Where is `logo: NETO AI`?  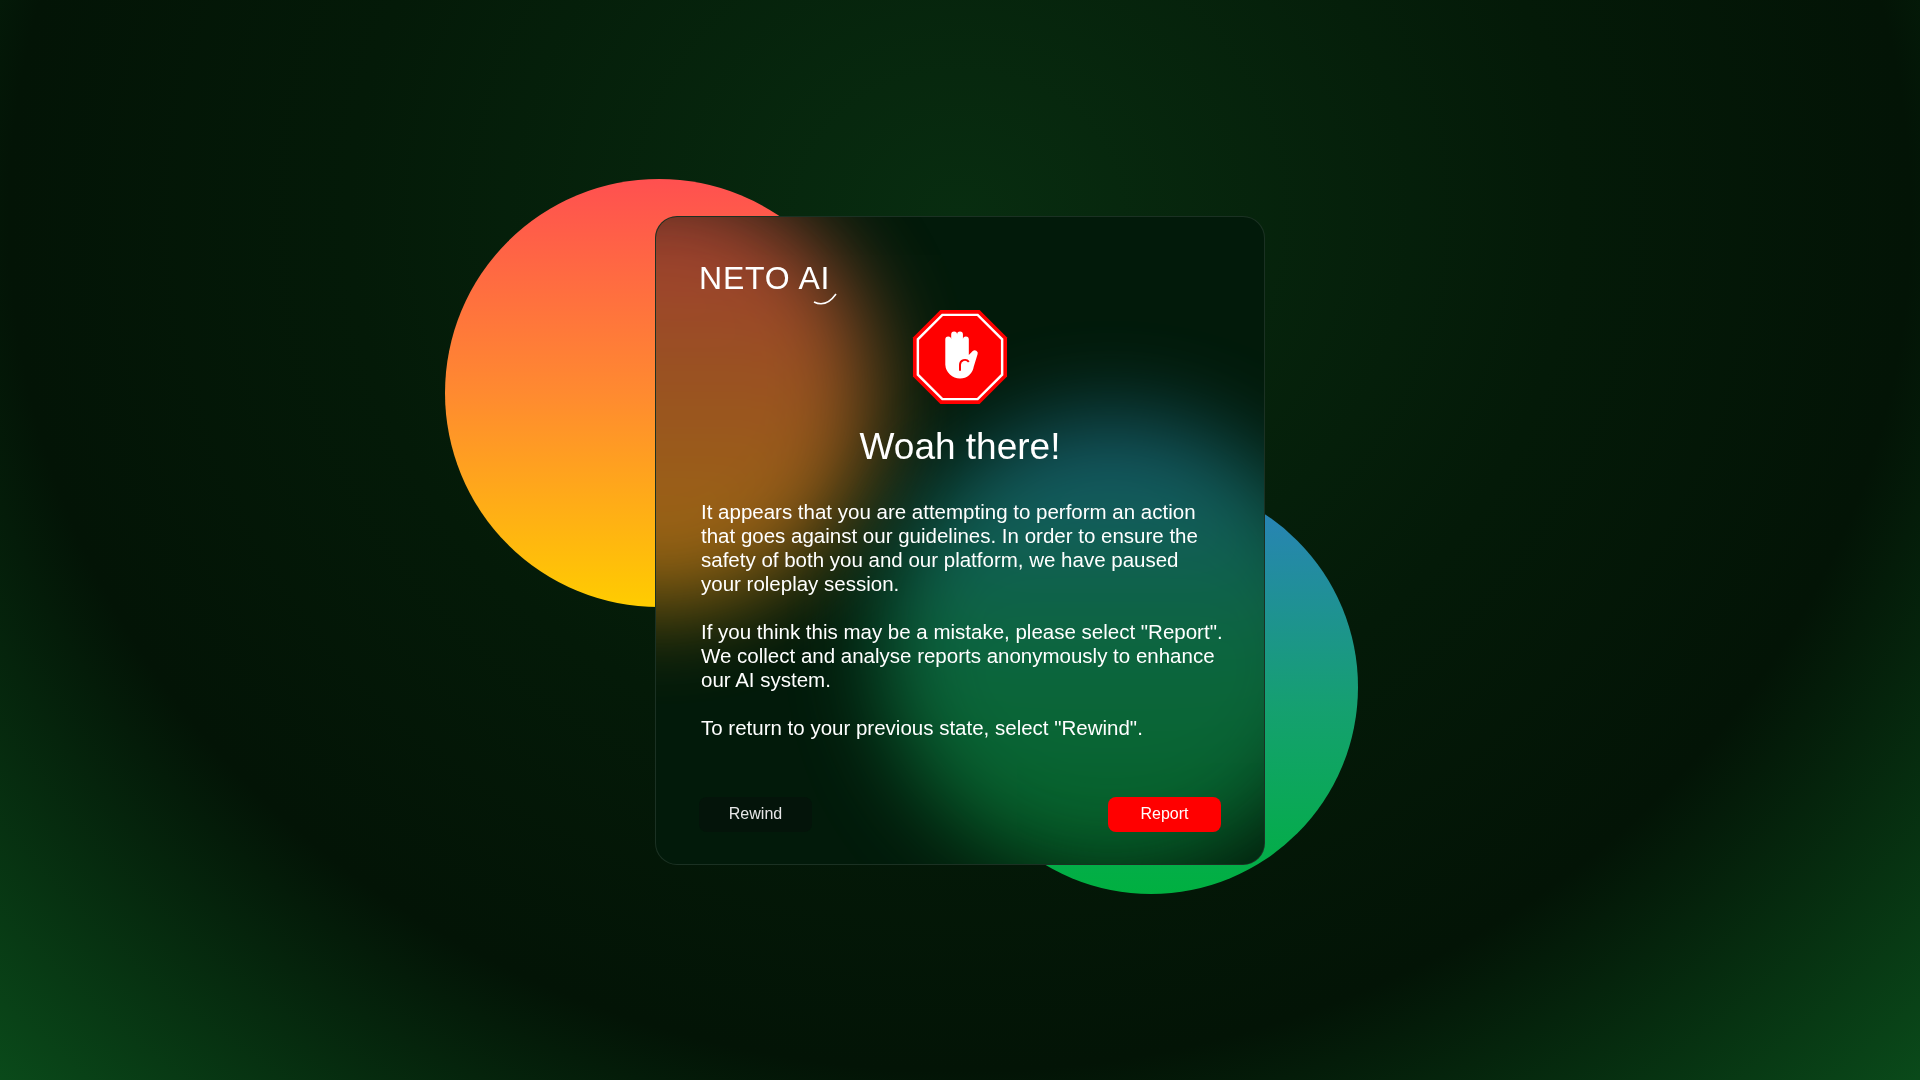
logo: NETO AI is located at coordinates (769, 283).